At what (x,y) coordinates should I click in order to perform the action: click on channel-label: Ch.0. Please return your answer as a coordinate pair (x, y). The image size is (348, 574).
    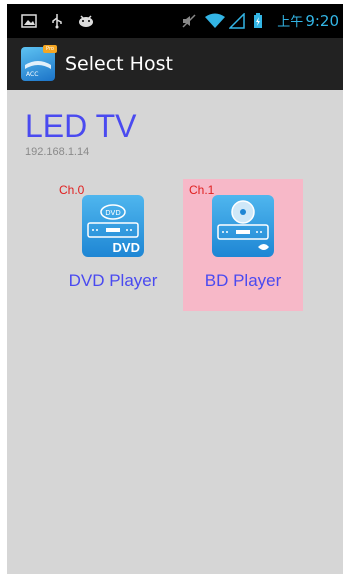
    Looking at the image, I should click on (72, 190).